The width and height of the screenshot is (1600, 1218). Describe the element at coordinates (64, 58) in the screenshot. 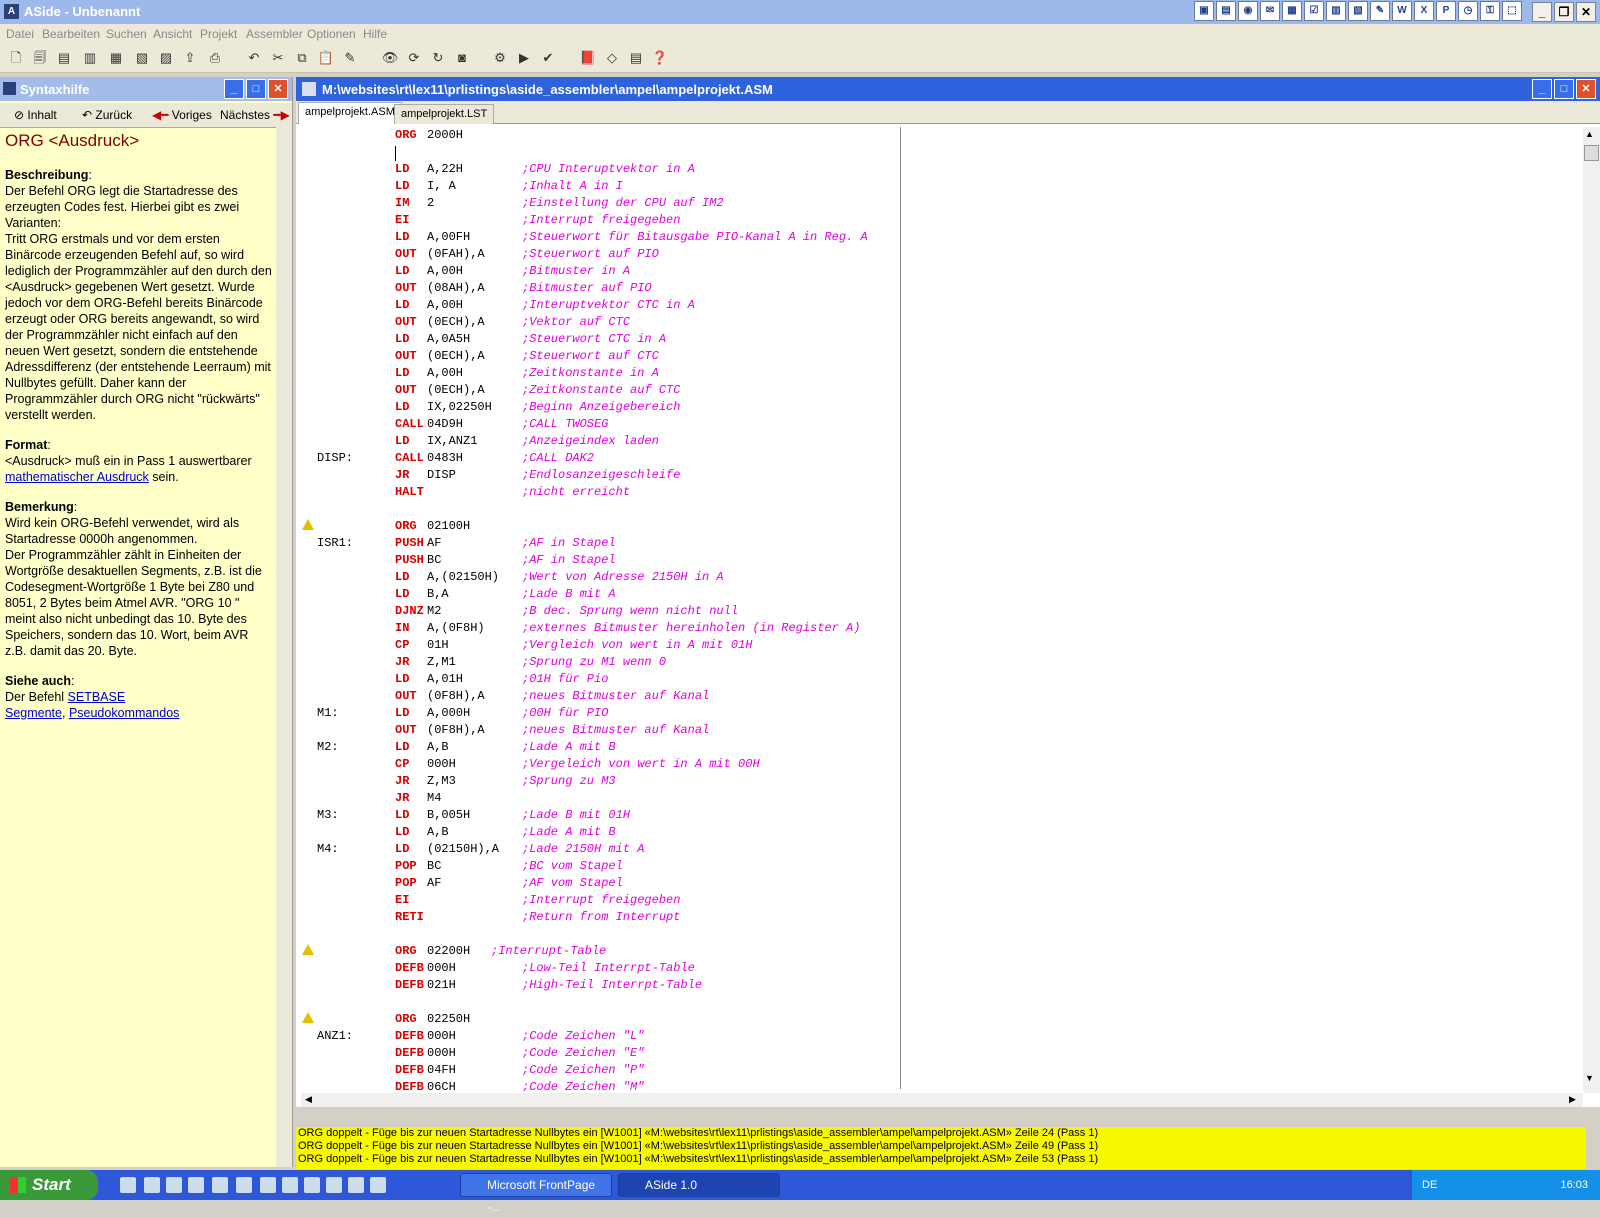

I see `save-icon: ▤` at that location.